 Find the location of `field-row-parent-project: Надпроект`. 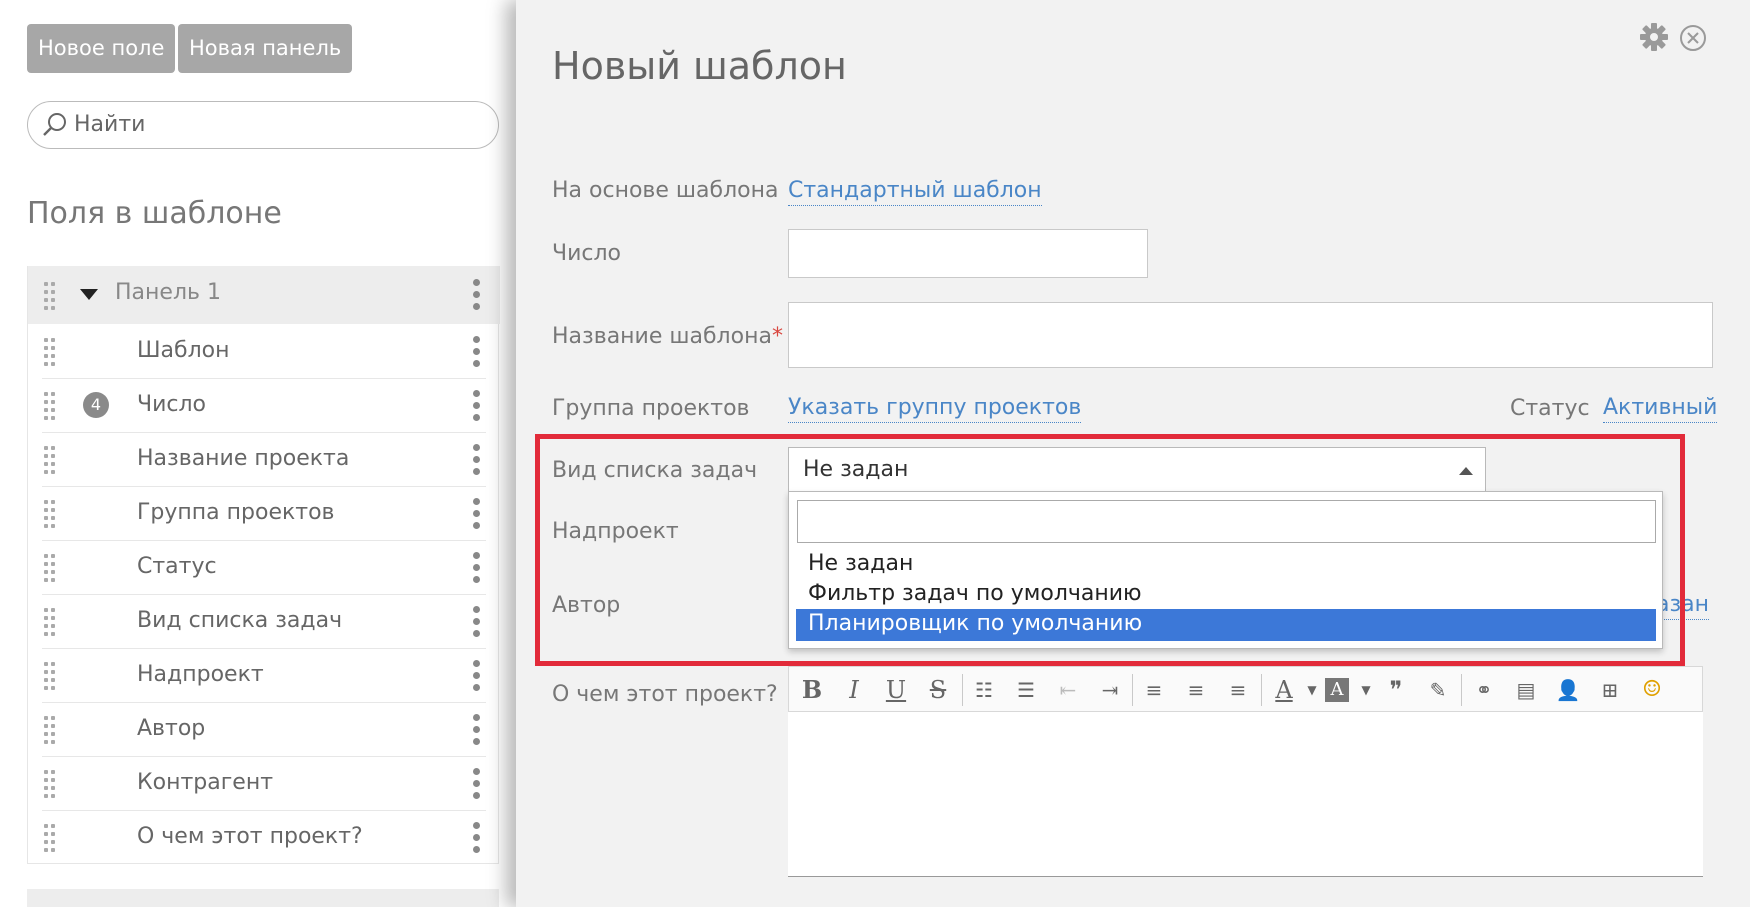

field-row-parent-project: Надпроект is located at coordinates (264, 676).